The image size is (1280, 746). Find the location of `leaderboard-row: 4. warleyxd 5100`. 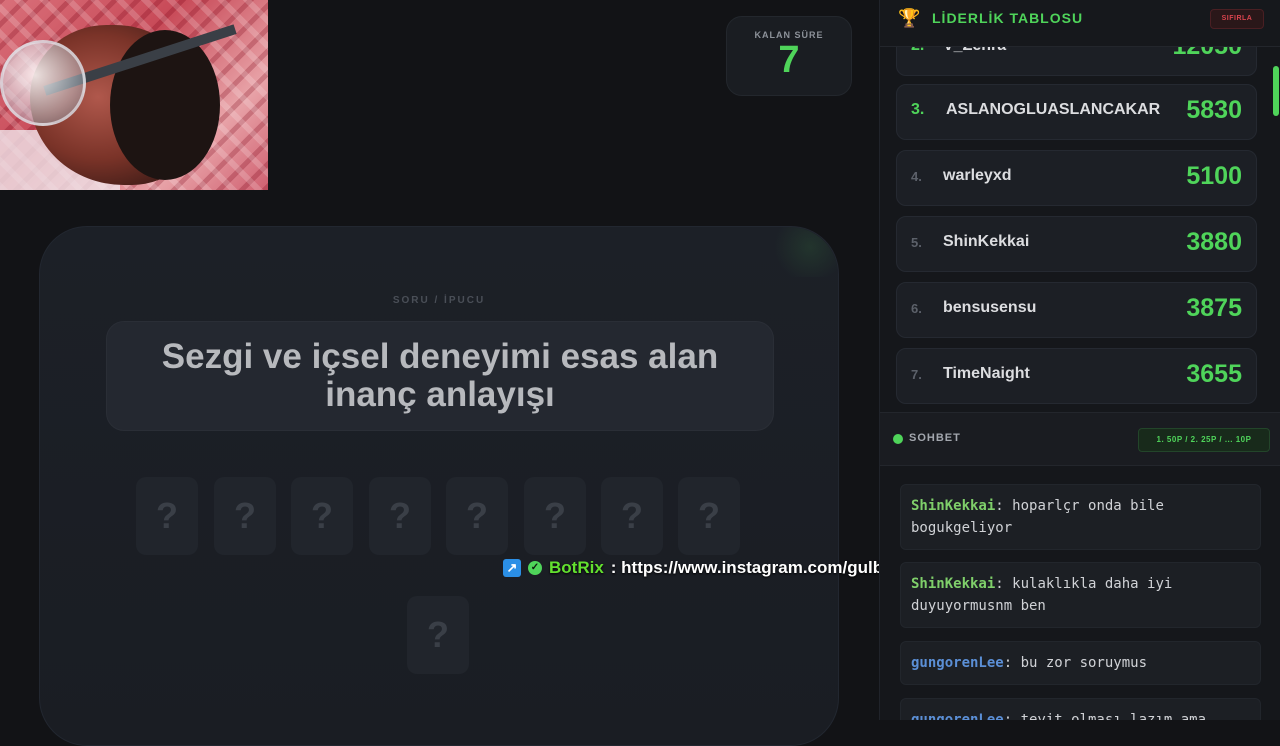

leaderboard-row: 4. warleyxd 5100 is located at coordinates (1076, 178).